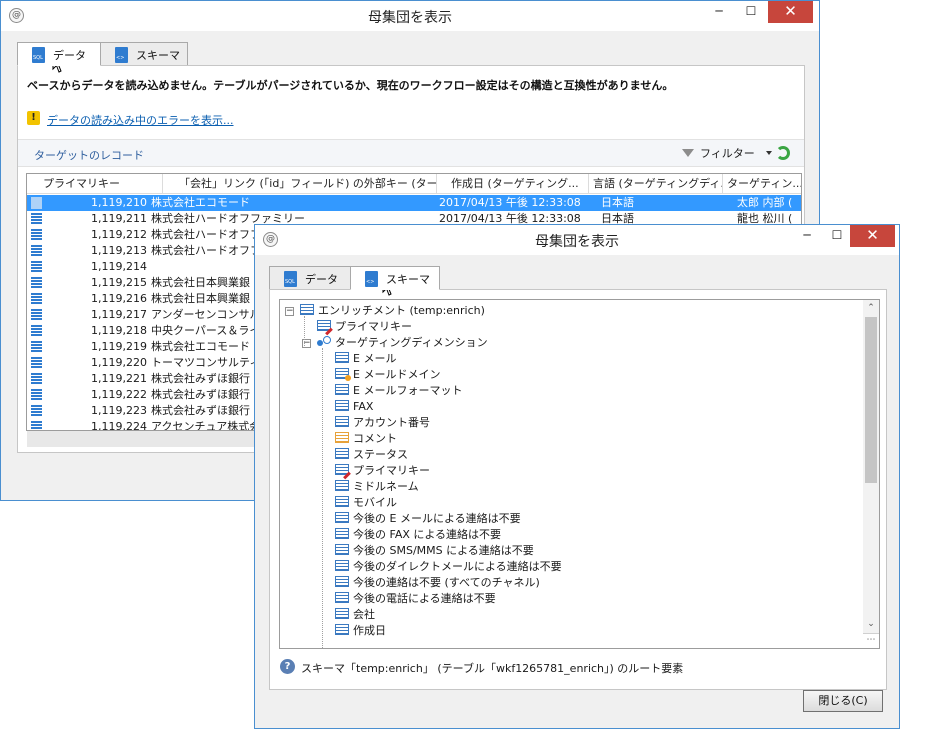  Describe the element at coordinates (386, 486) in the screenshot. I see `tree-node-label: ミドルネーム` at that location.